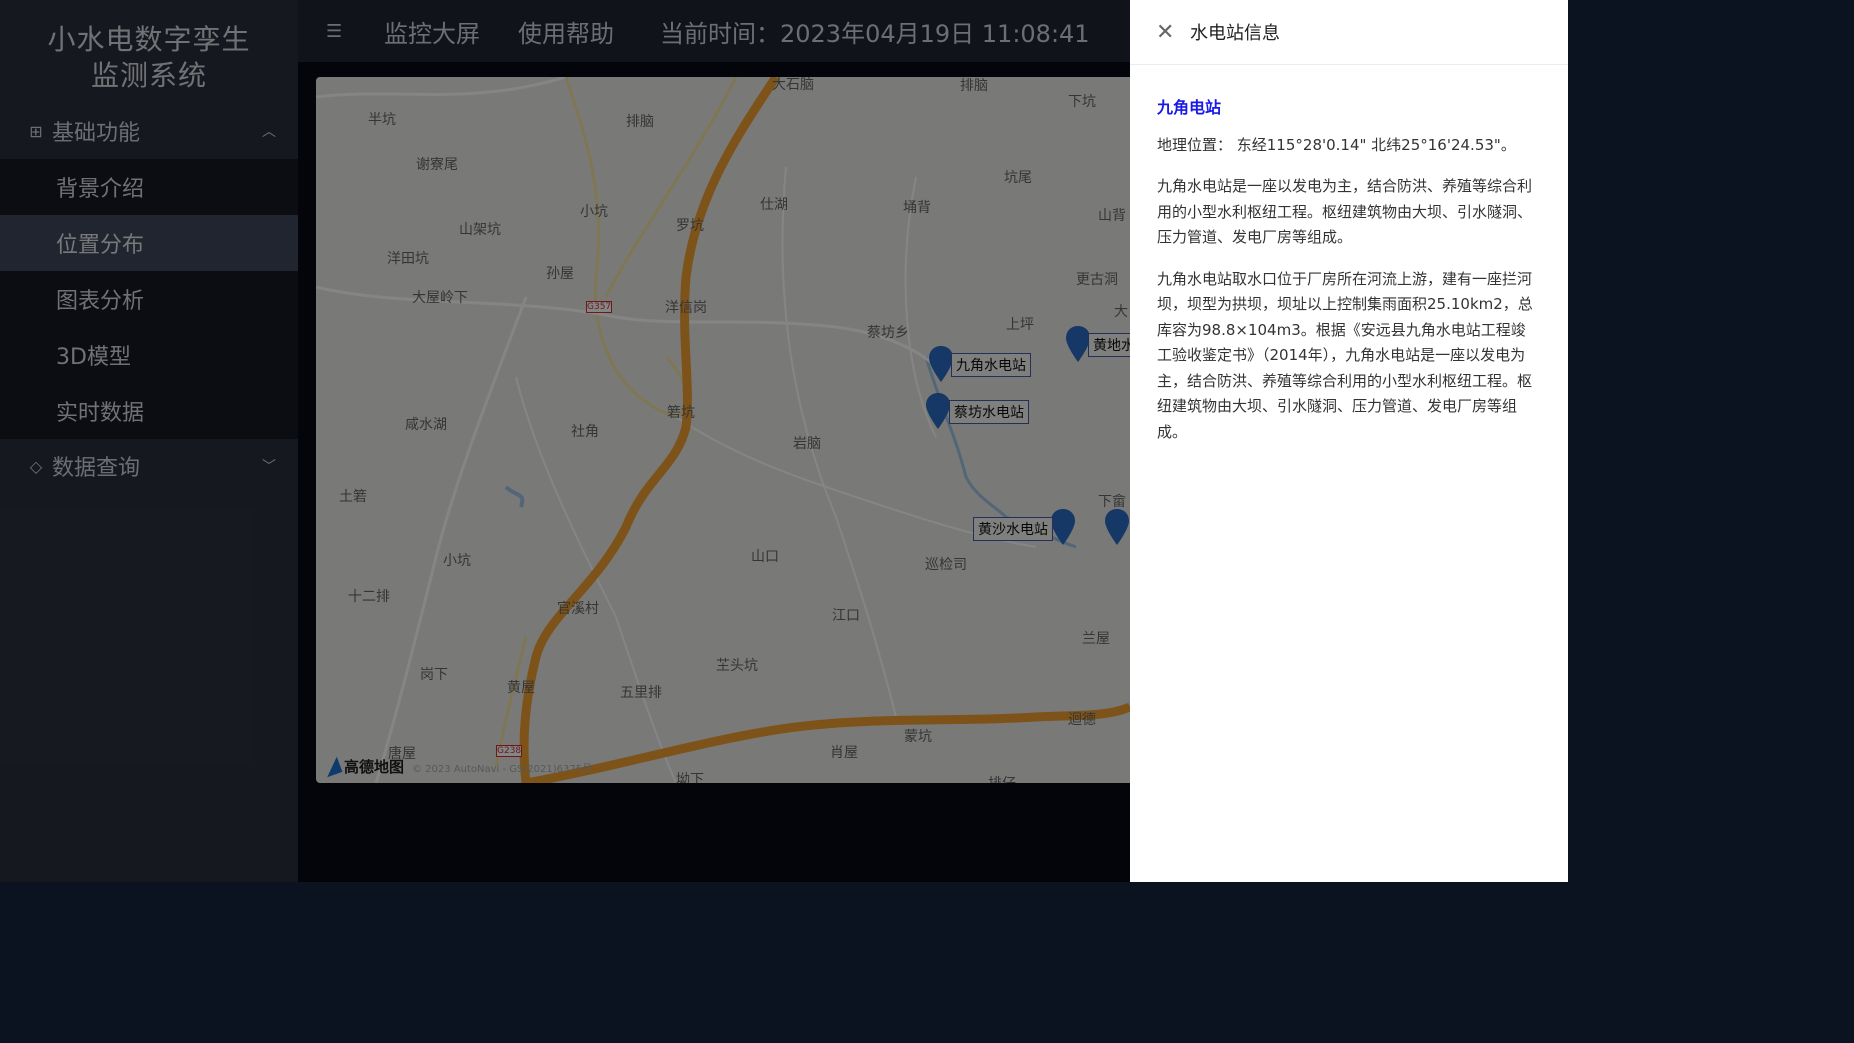 The width and height of the screenshot is (1854, 1043). I want to click on map-place: 大石脑, so click(793, 85).